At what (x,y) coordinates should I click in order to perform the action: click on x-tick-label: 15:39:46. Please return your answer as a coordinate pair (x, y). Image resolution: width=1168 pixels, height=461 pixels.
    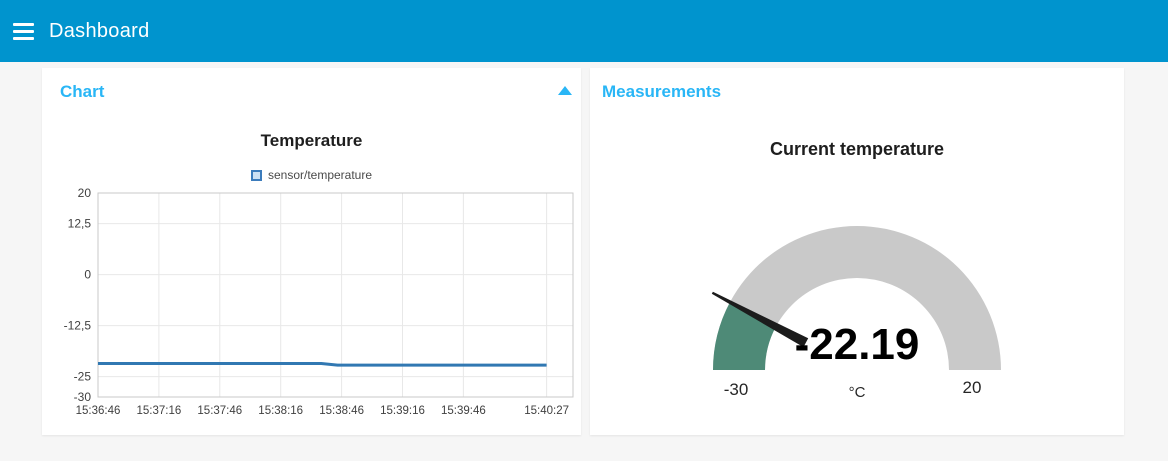
    Looking at the image, I should click on (463, 411).